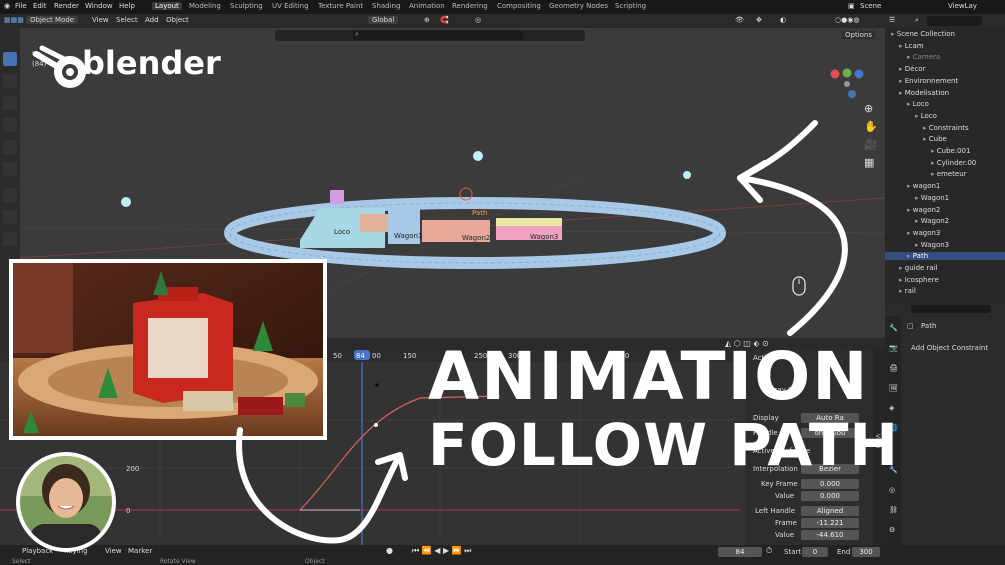 The width and height of the screenshot is (1005, 565). What do you see at coordinates (926, 209) in the screenshot?
I see `outliner-item-label: wagon2` at bounding box center [926, 209].